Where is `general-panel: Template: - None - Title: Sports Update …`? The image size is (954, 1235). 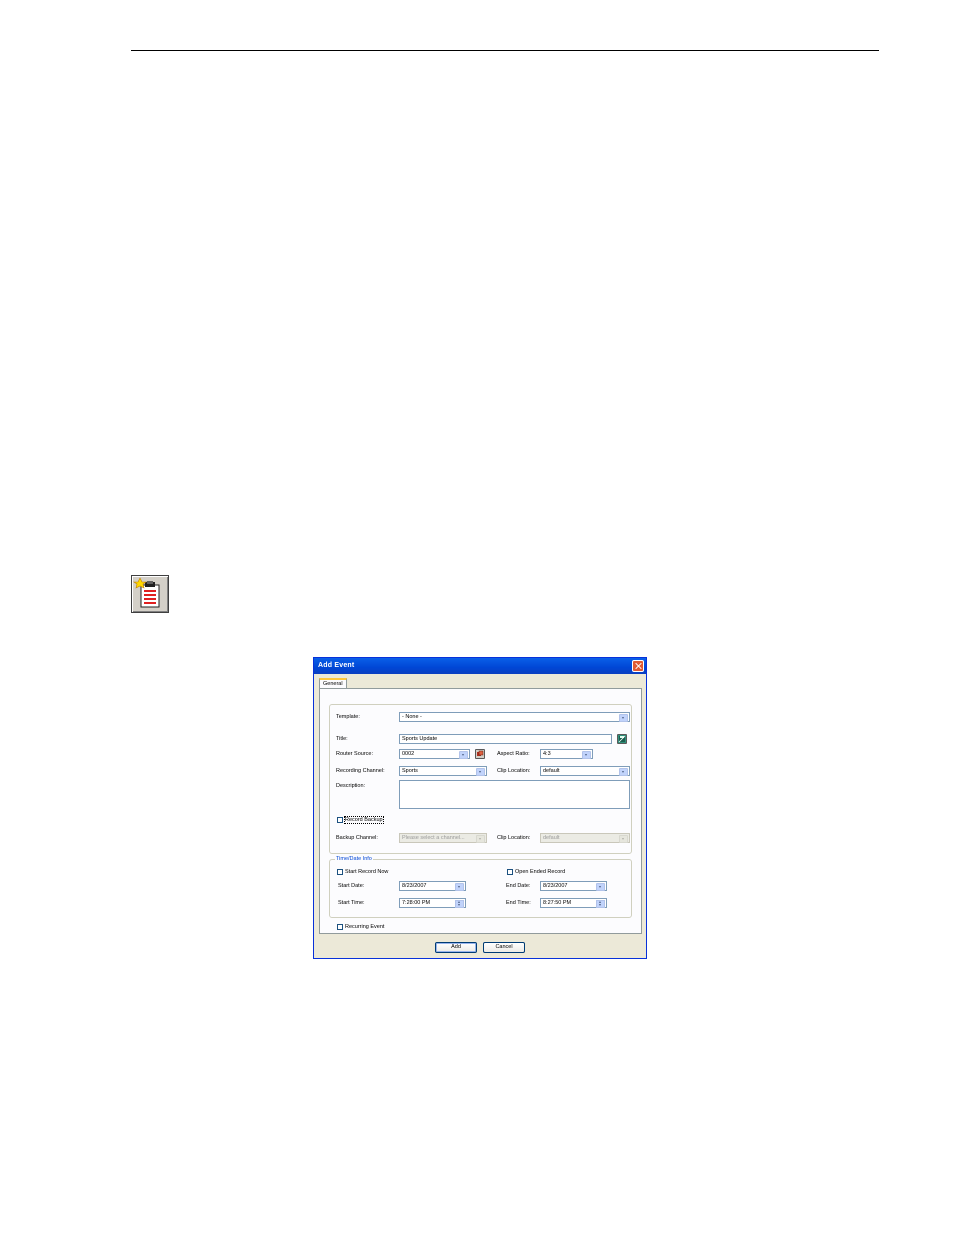 general-panel: Template: - None - Title: Sports Update … is located at coordinates (480, 811).